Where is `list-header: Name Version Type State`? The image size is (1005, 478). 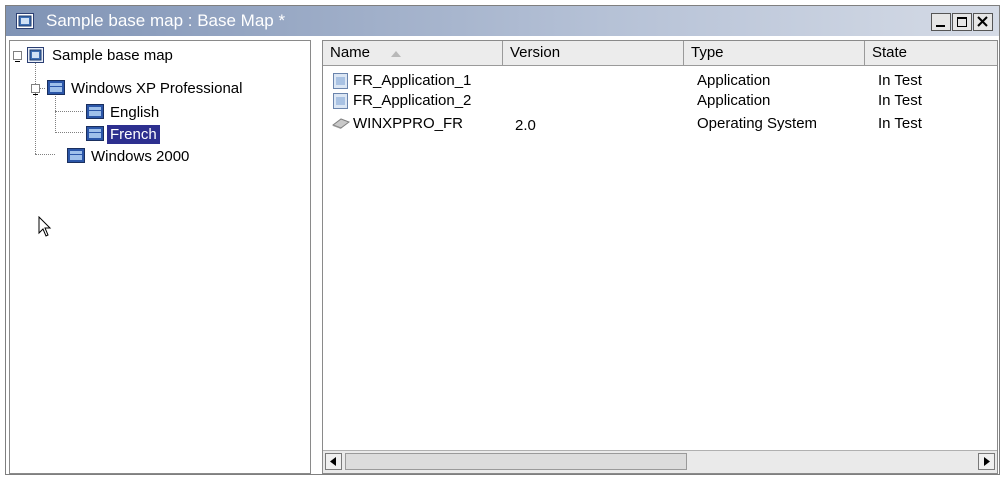
list-header: Name Version Type State is located at coordinates (660, 53).